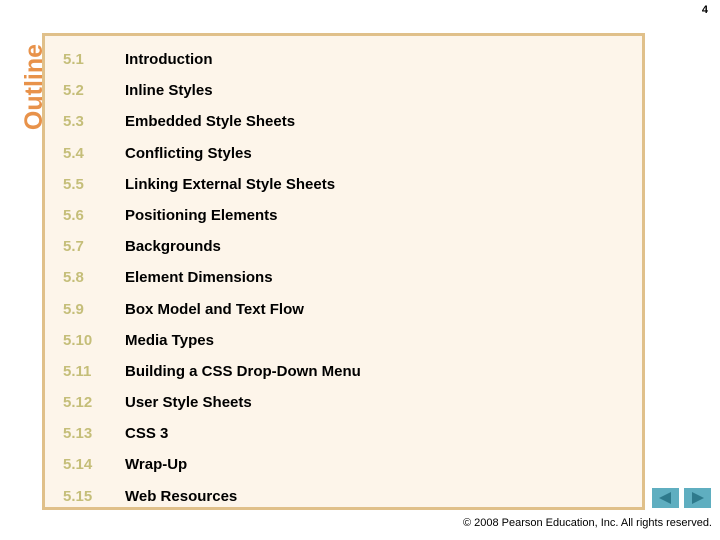 This screenshot has height=540, width=720. What do you see at coordinates (78, 340) in the screenshot?
I see `outline-item-number: 5.10` at bounding box center [78, 340].